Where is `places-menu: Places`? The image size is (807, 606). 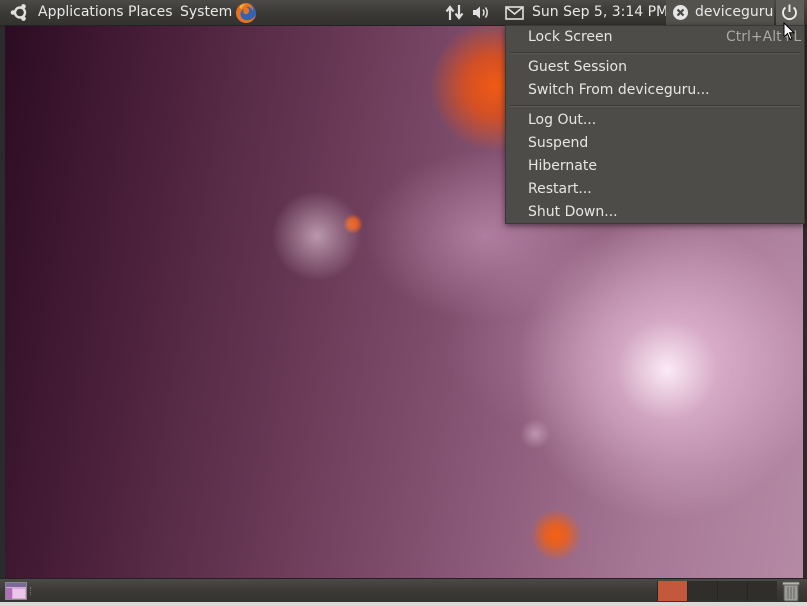
places-menu: Places is located at coordinates (150, 12).